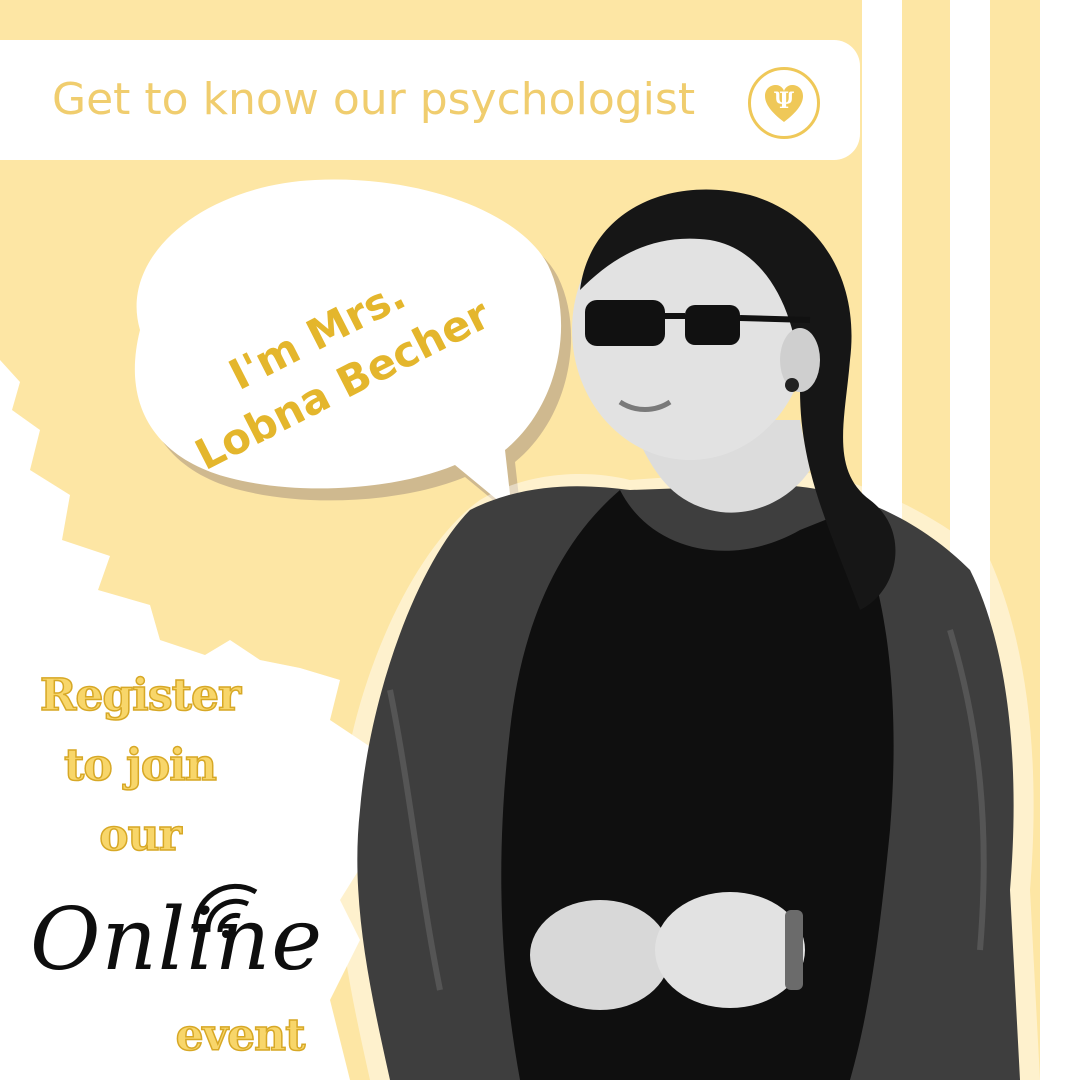 This screenshot has width=1080, height=1080. What do you see at coordinates (140, 765) in the screenshot?
I see `cta-to-join: to join` at bounding box center [140, 765].